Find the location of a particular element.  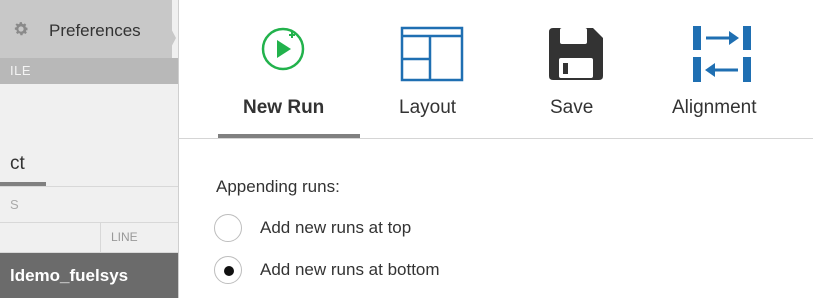

file-section-header: ILE is located at coordinates (89, 71).